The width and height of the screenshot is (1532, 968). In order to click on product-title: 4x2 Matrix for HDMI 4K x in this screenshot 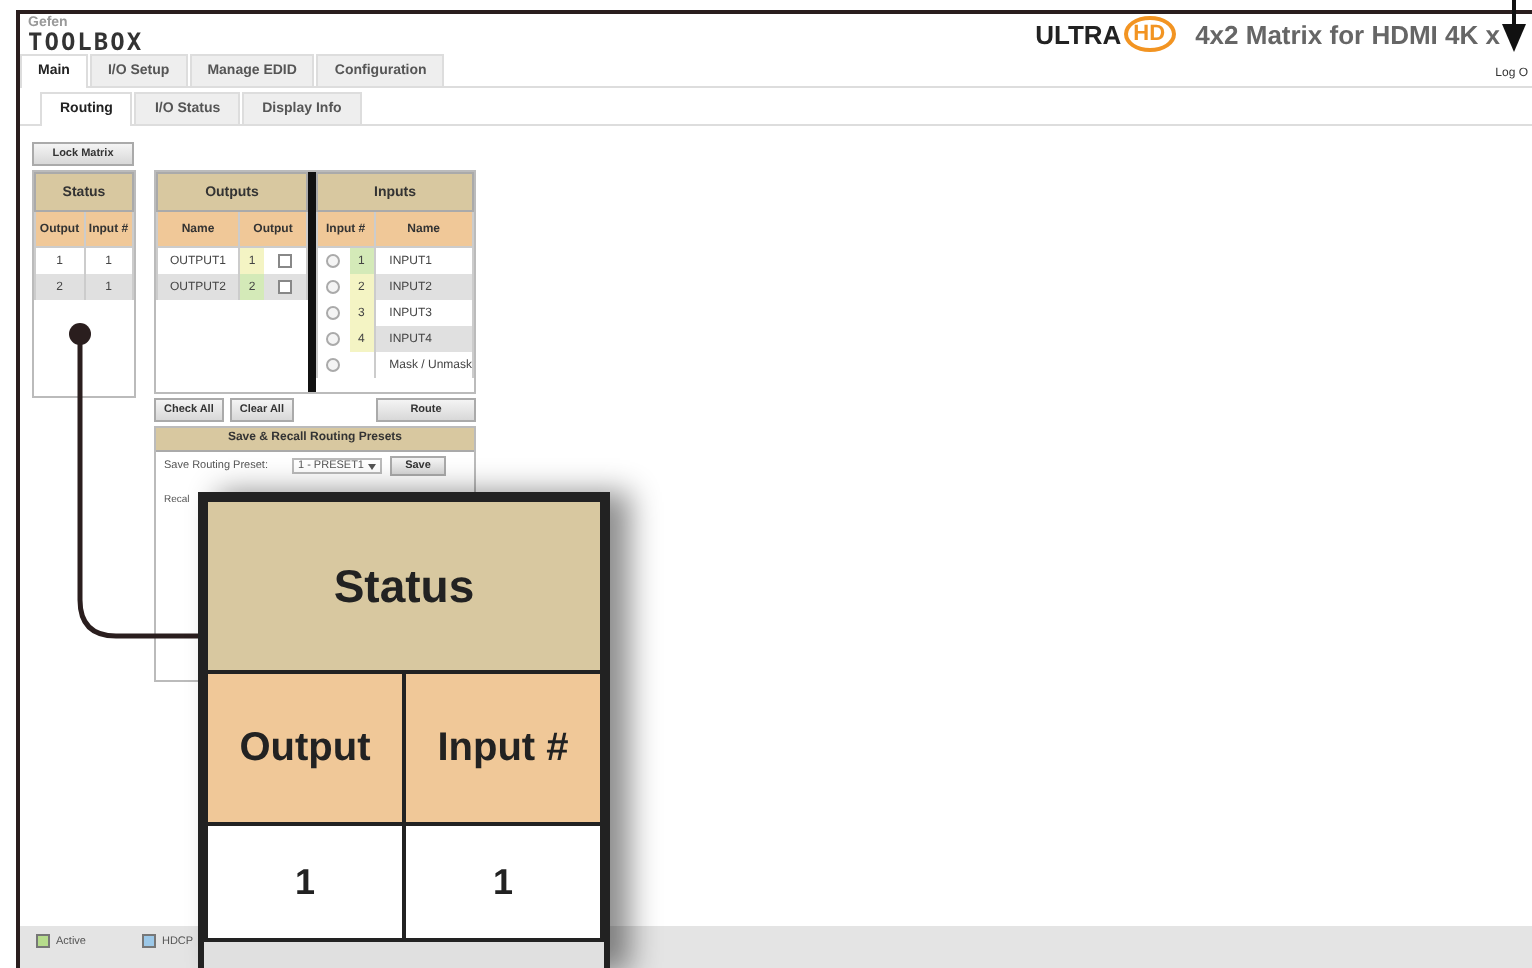, I will do `click(1347, 34)`.